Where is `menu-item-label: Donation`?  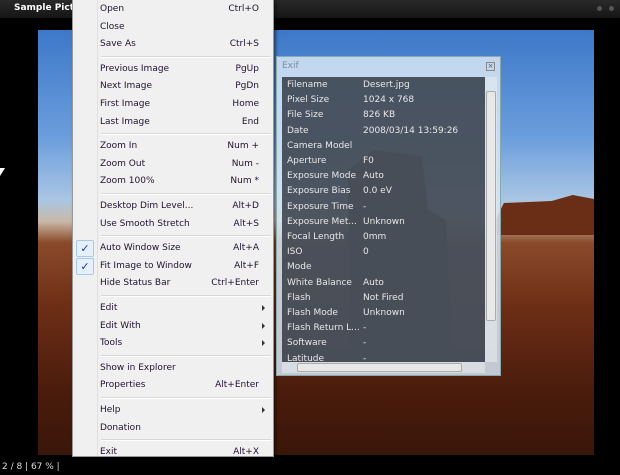 menu-item-label: Donation is located at coordinates (120, 427).